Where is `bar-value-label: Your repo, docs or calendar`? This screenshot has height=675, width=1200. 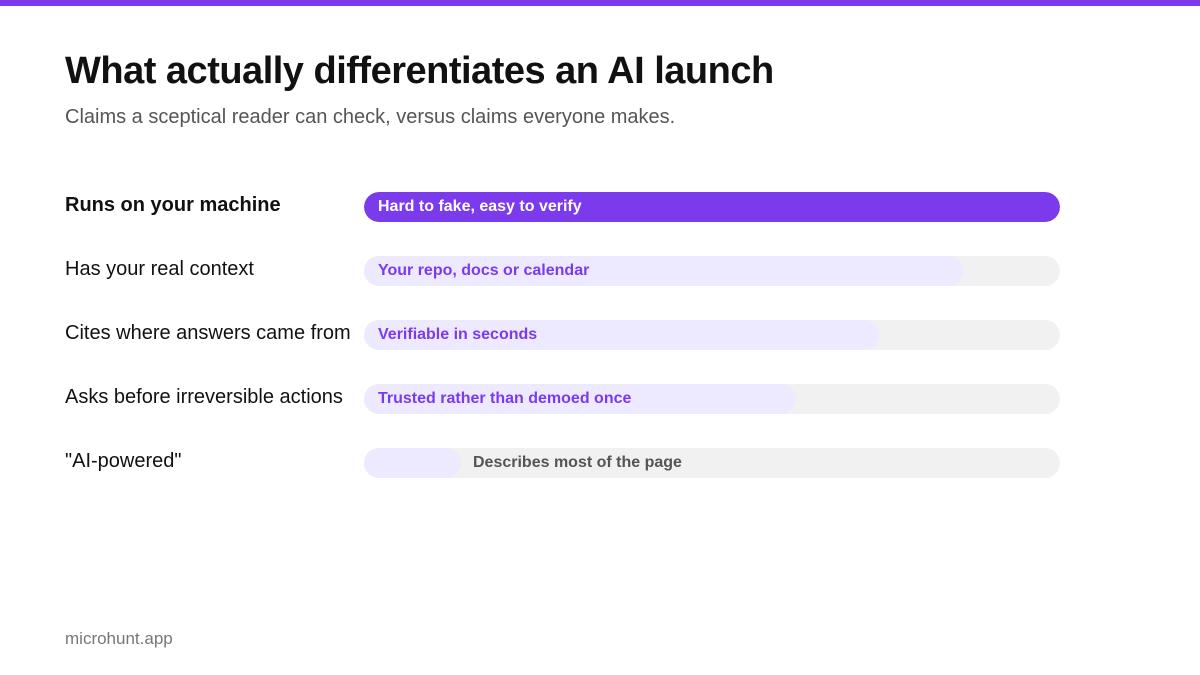
bar-value-label: Your repo, docs or calendar is located at coordinates (484, 270).